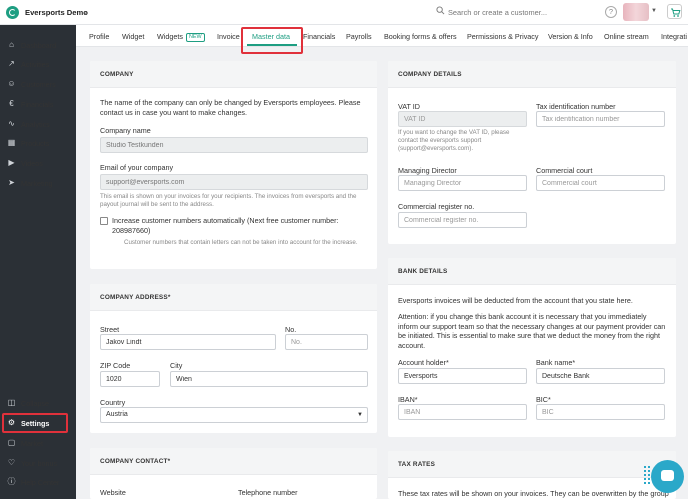 The image size is (688, 499). What do you see at coordinates (430, 74) in the screenshot?
I see `card-title: COMPANY DETAILS` at bounding box center [430, 74].